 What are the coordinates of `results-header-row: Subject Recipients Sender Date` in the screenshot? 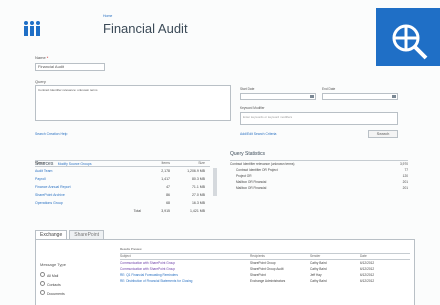 It's located at (265, 256).